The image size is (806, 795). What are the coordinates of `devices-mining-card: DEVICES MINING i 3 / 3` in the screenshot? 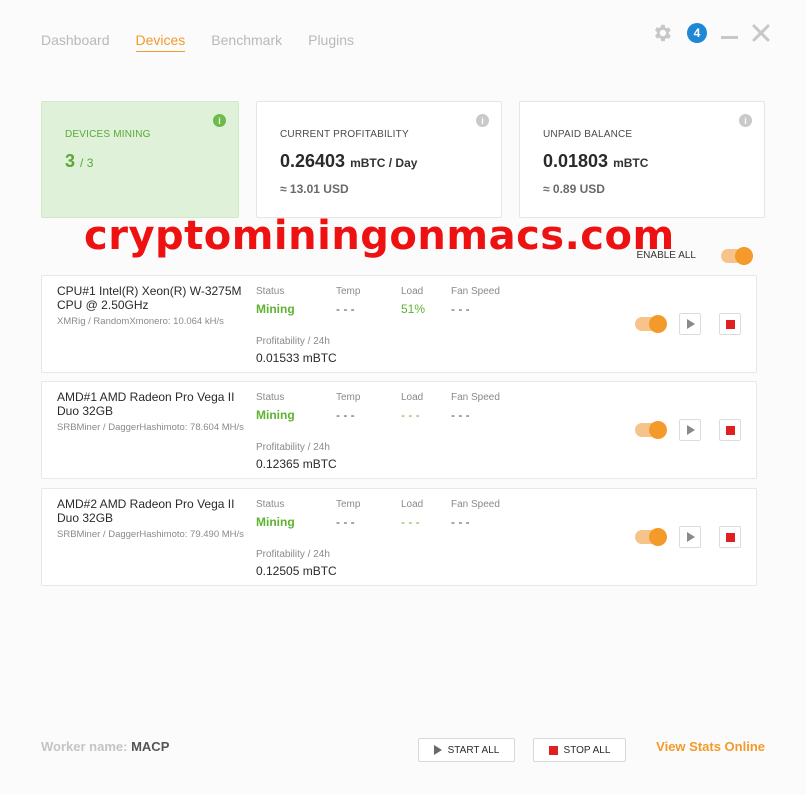 It's located at (140, 159).